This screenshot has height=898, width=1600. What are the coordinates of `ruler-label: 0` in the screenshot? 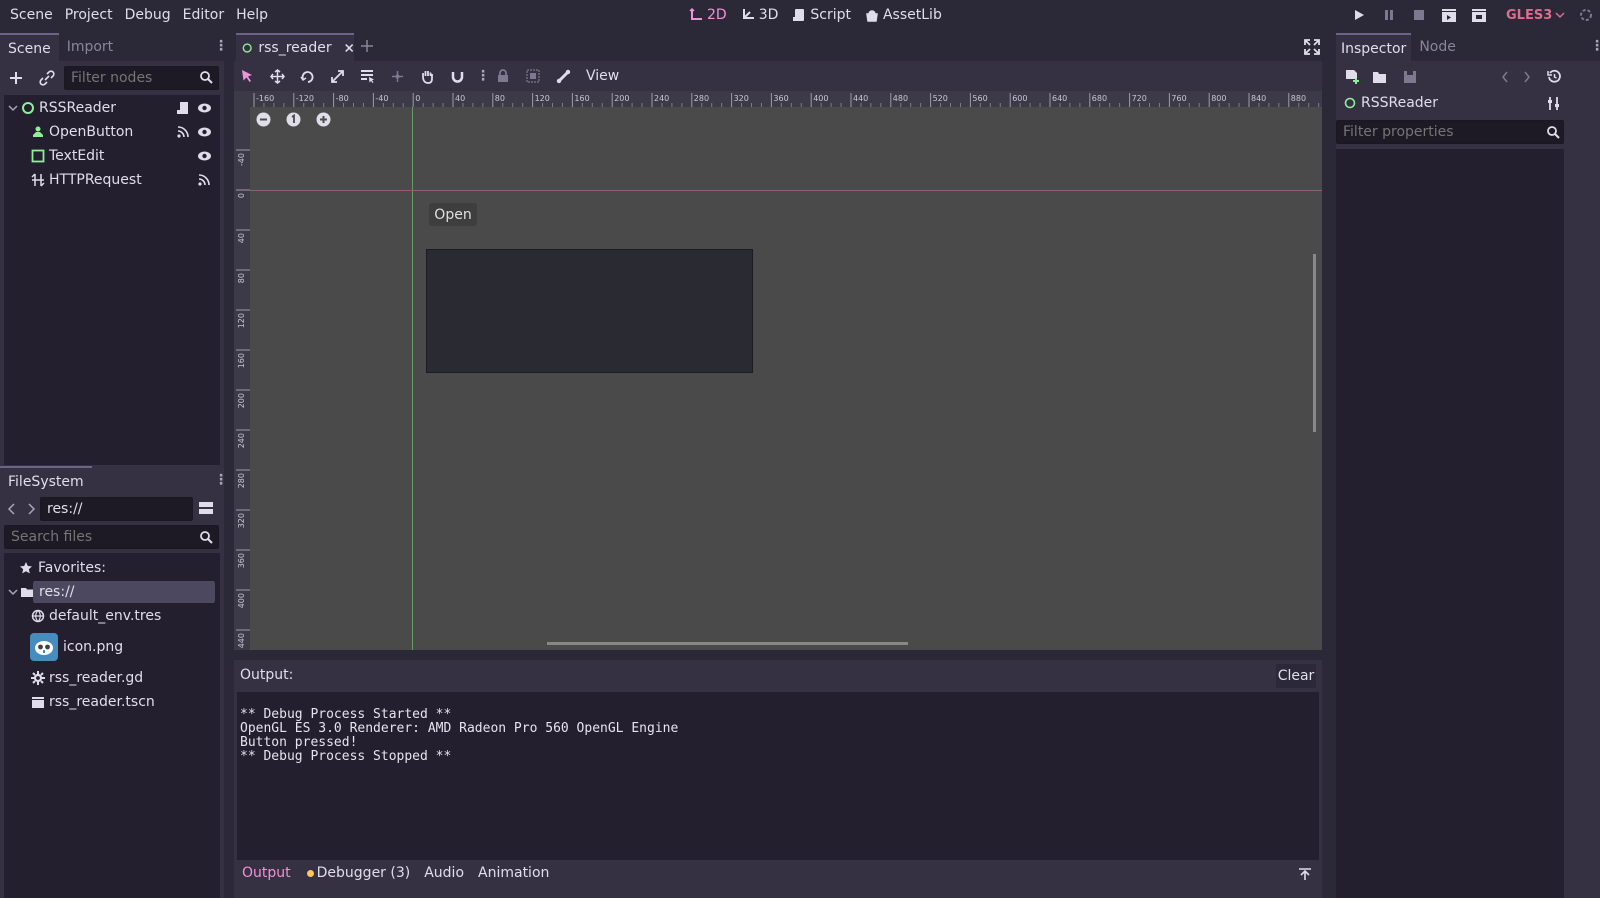 It's located at (241, 195).